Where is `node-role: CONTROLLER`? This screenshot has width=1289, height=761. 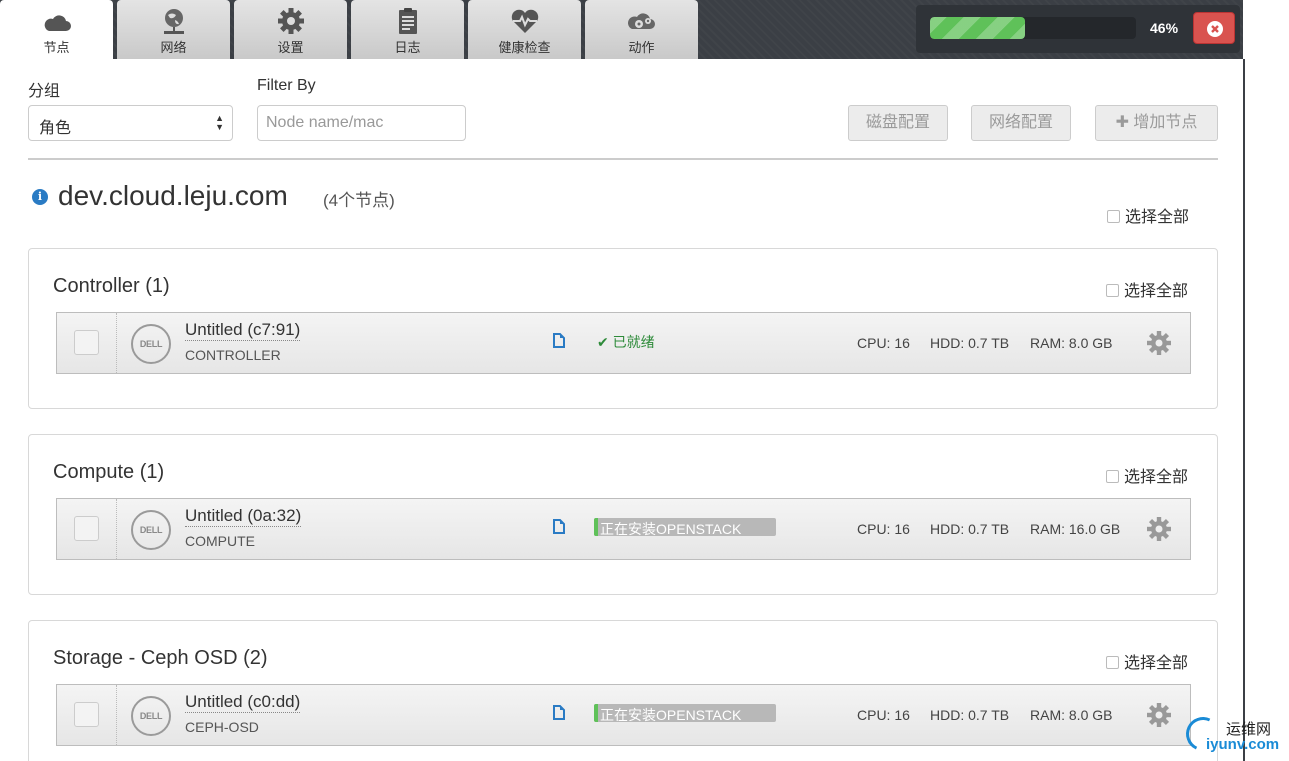
node-role: CONTROLLER is located at coordinates (233, 355).